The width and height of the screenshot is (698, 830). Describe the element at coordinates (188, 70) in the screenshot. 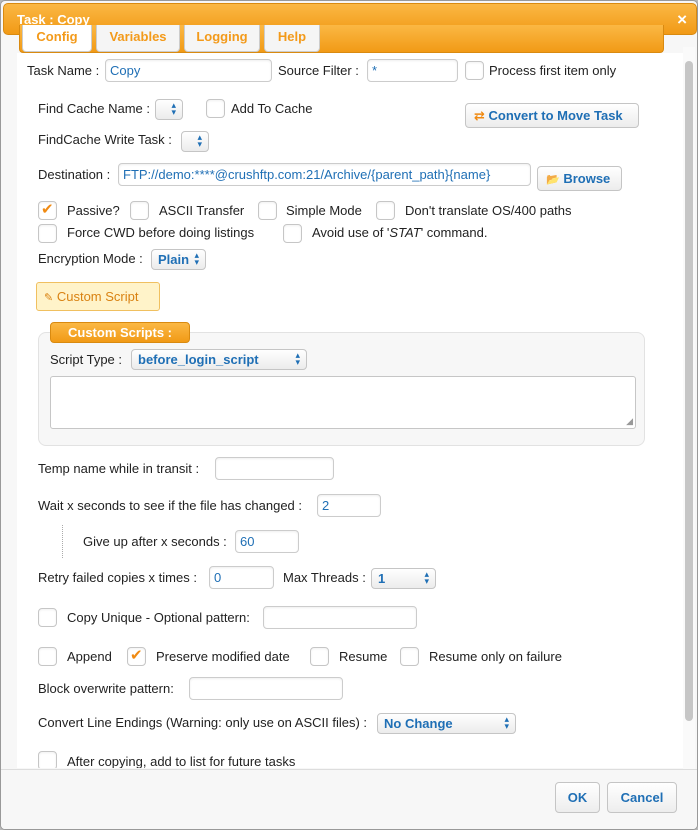

I see `task-name-input: Copy` at that location.